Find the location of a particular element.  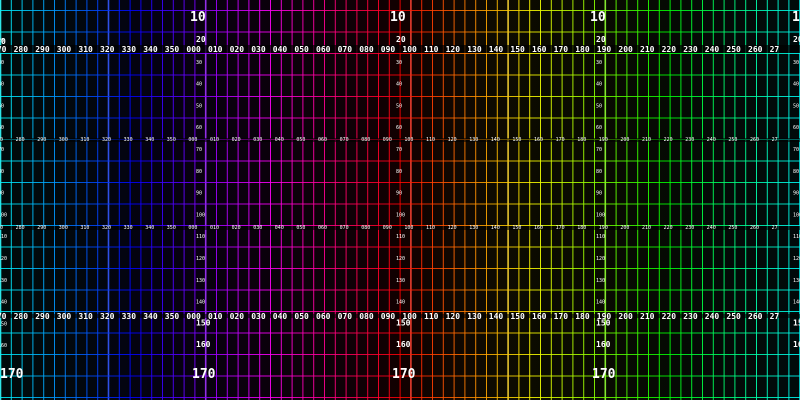

latitude-label: 140 is located at coordinates (796, 303).